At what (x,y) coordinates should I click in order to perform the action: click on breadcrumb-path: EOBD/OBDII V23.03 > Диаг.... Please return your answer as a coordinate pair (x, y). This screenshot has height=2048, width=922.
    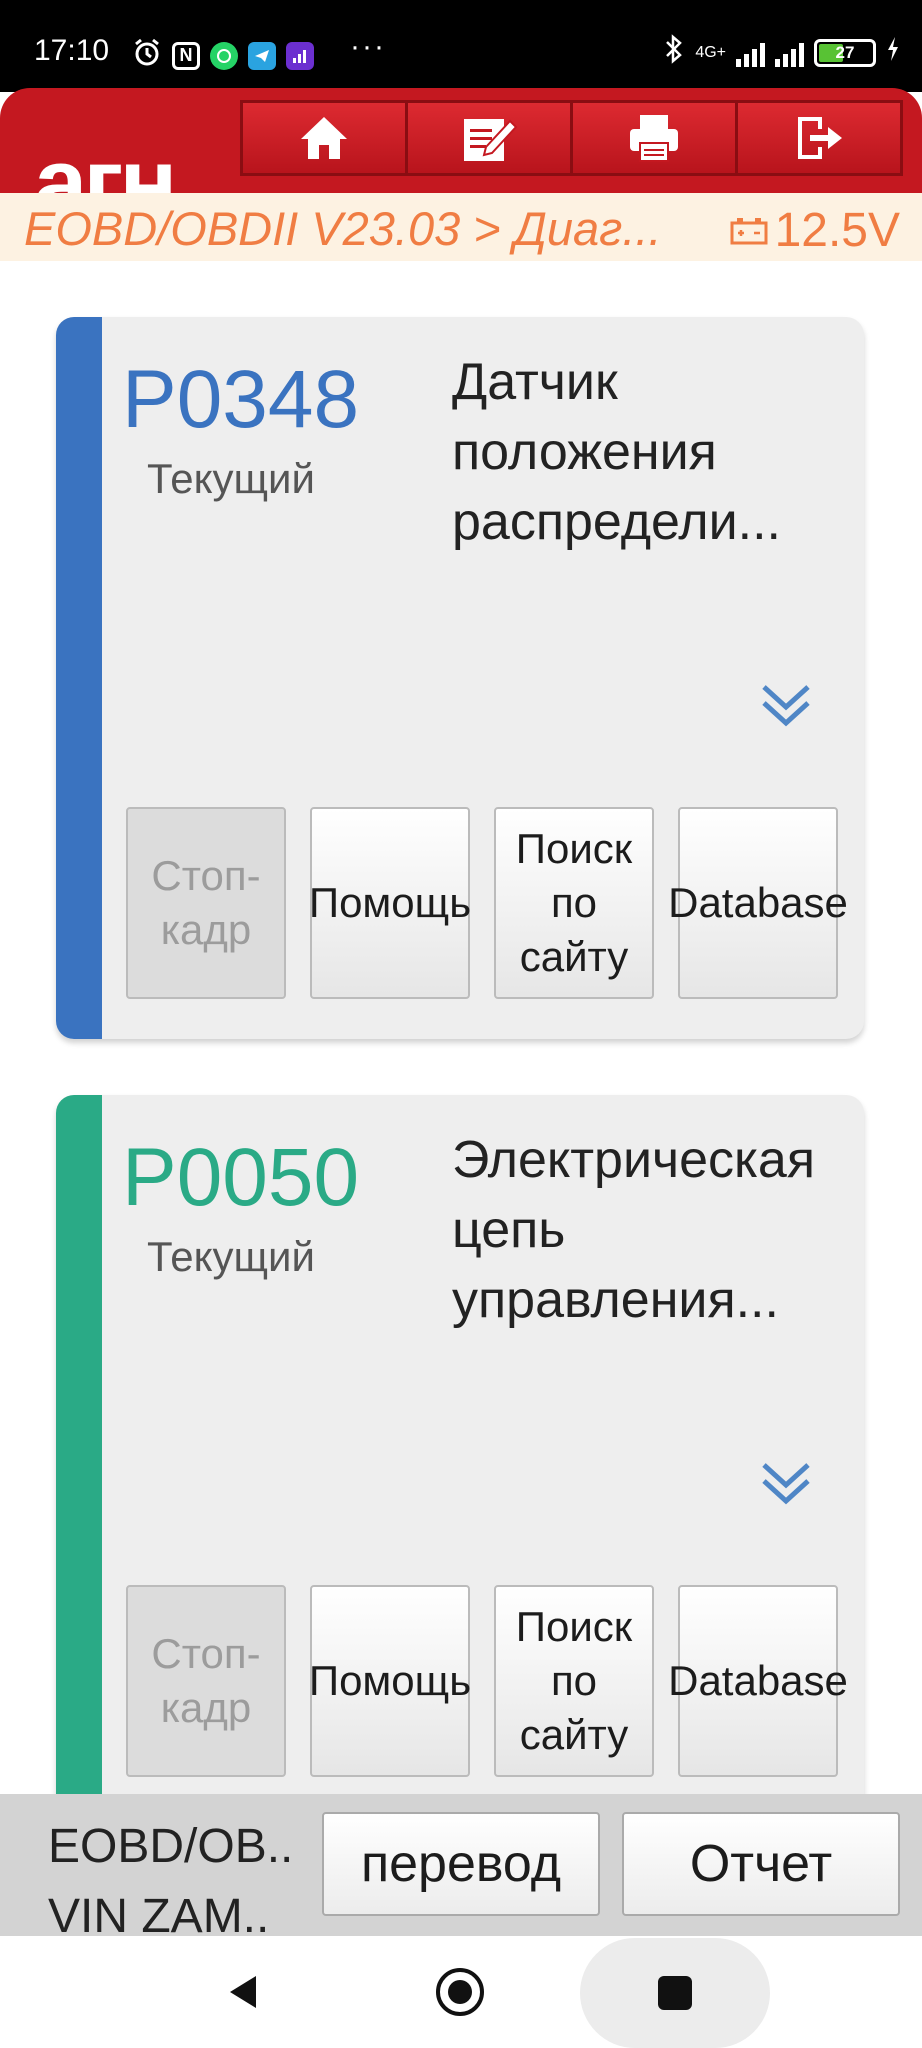
    Looking at the image, I should click on (343, 228).